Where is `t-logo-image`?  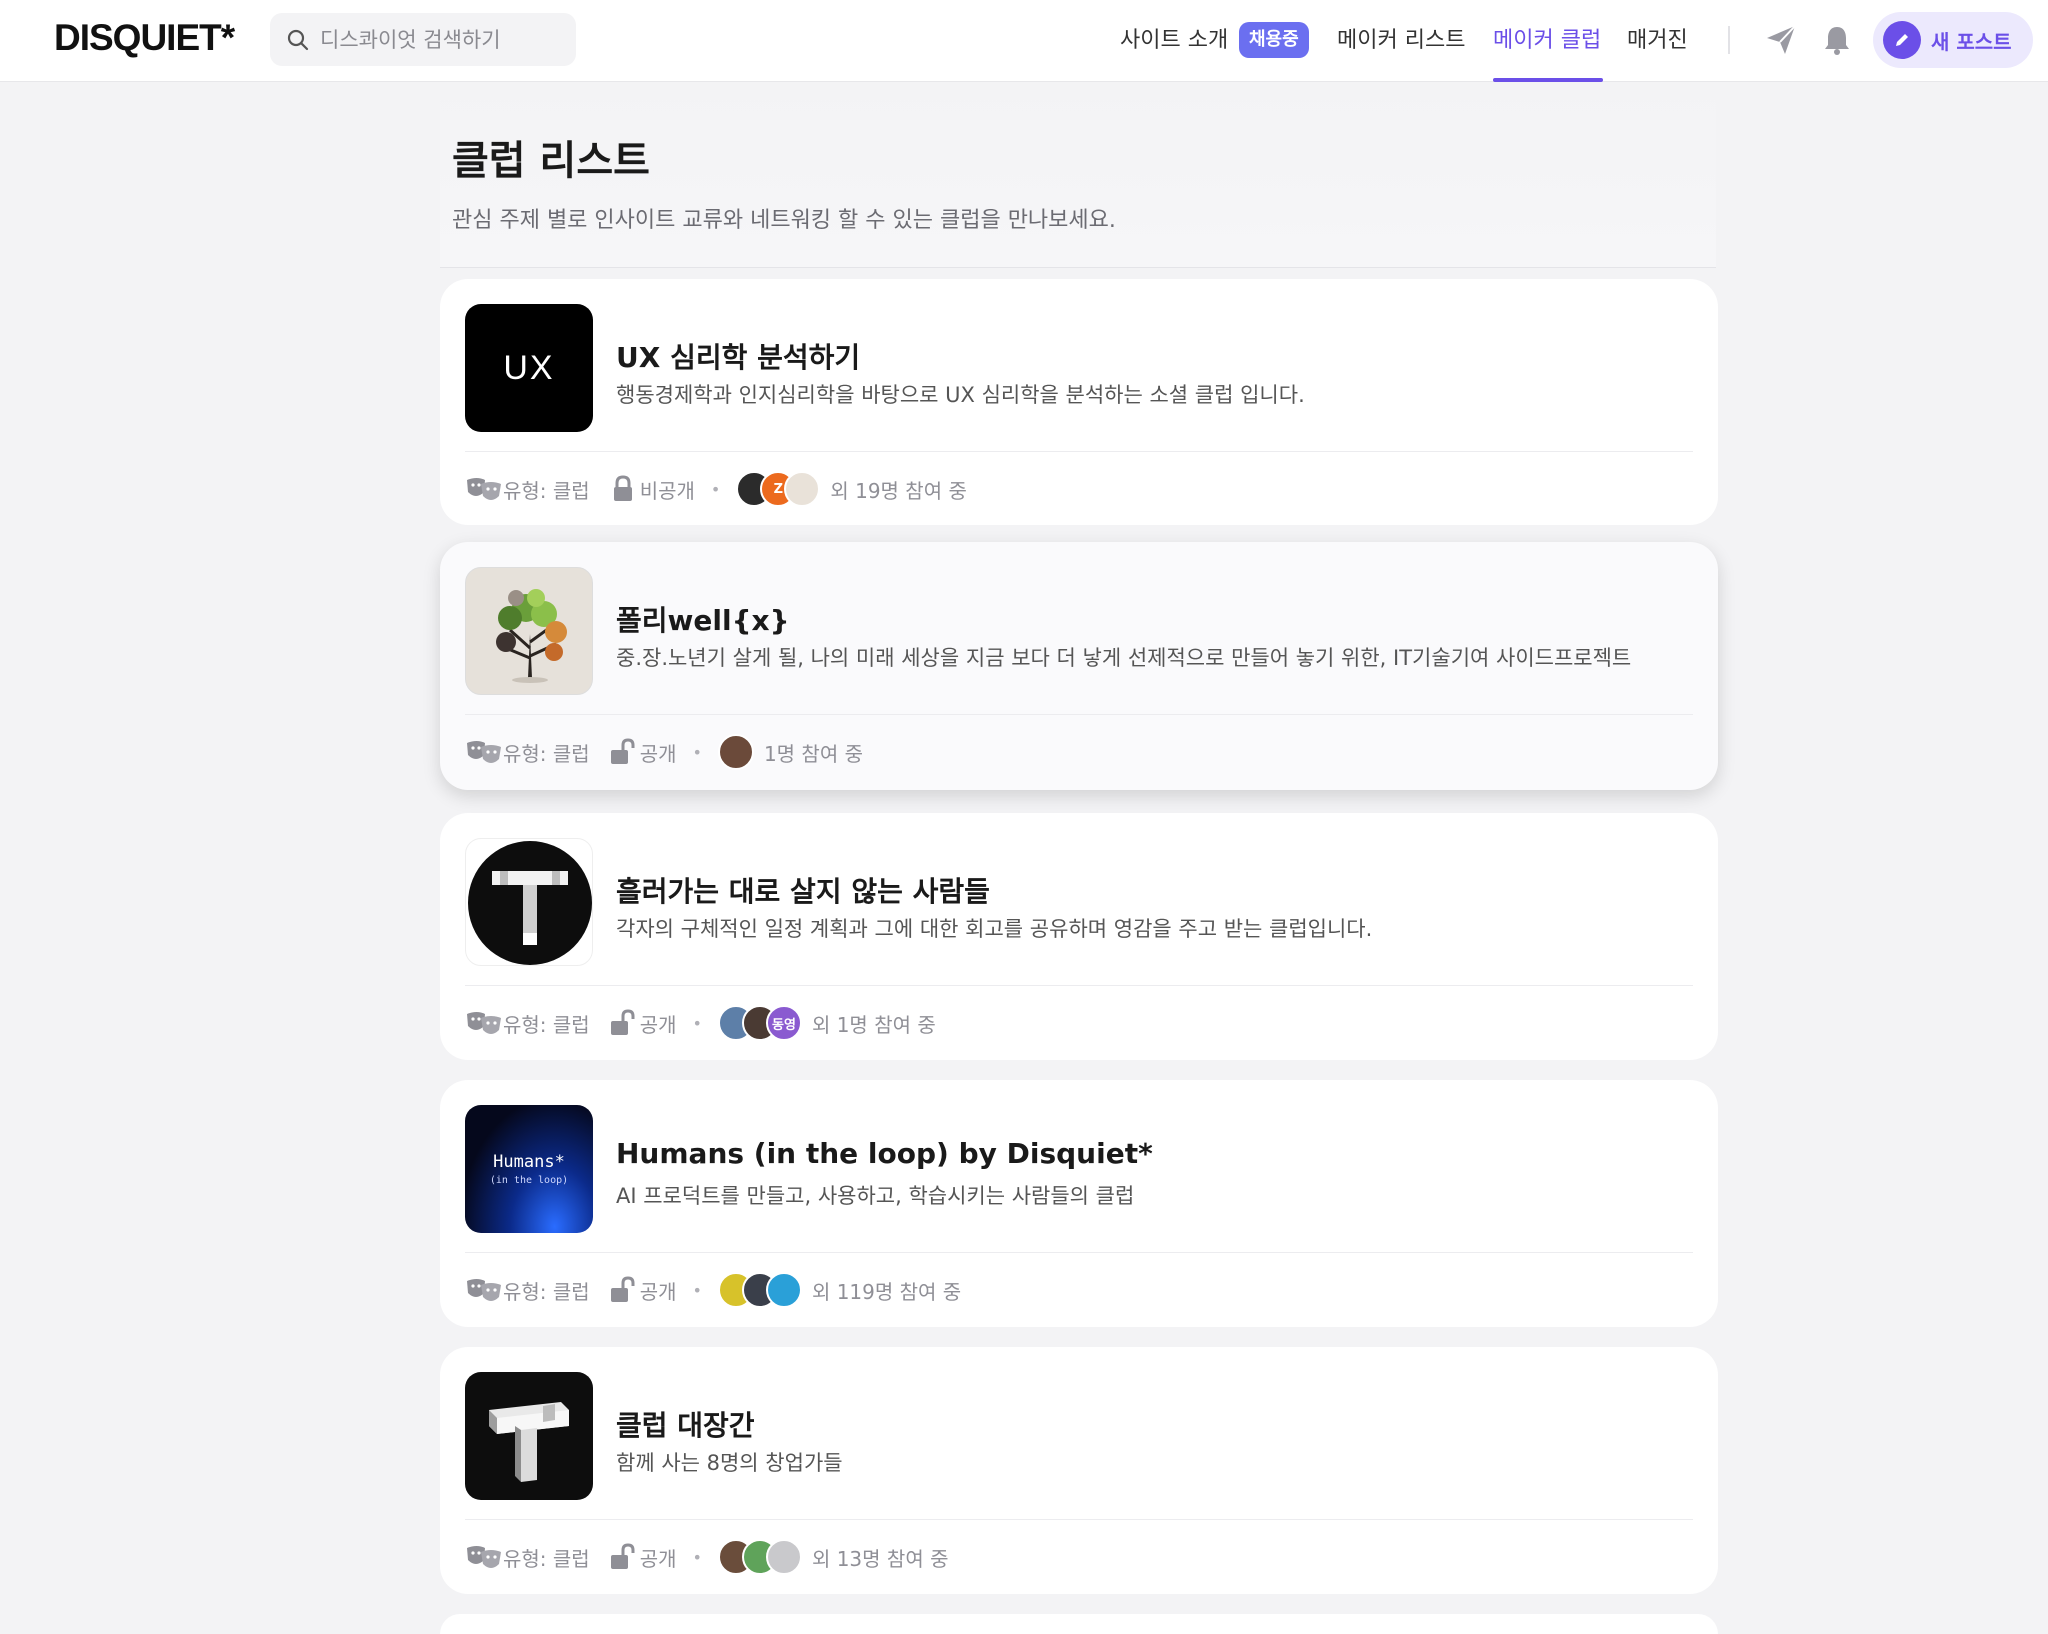
t-logo-image is located at coordinates (530, 903).